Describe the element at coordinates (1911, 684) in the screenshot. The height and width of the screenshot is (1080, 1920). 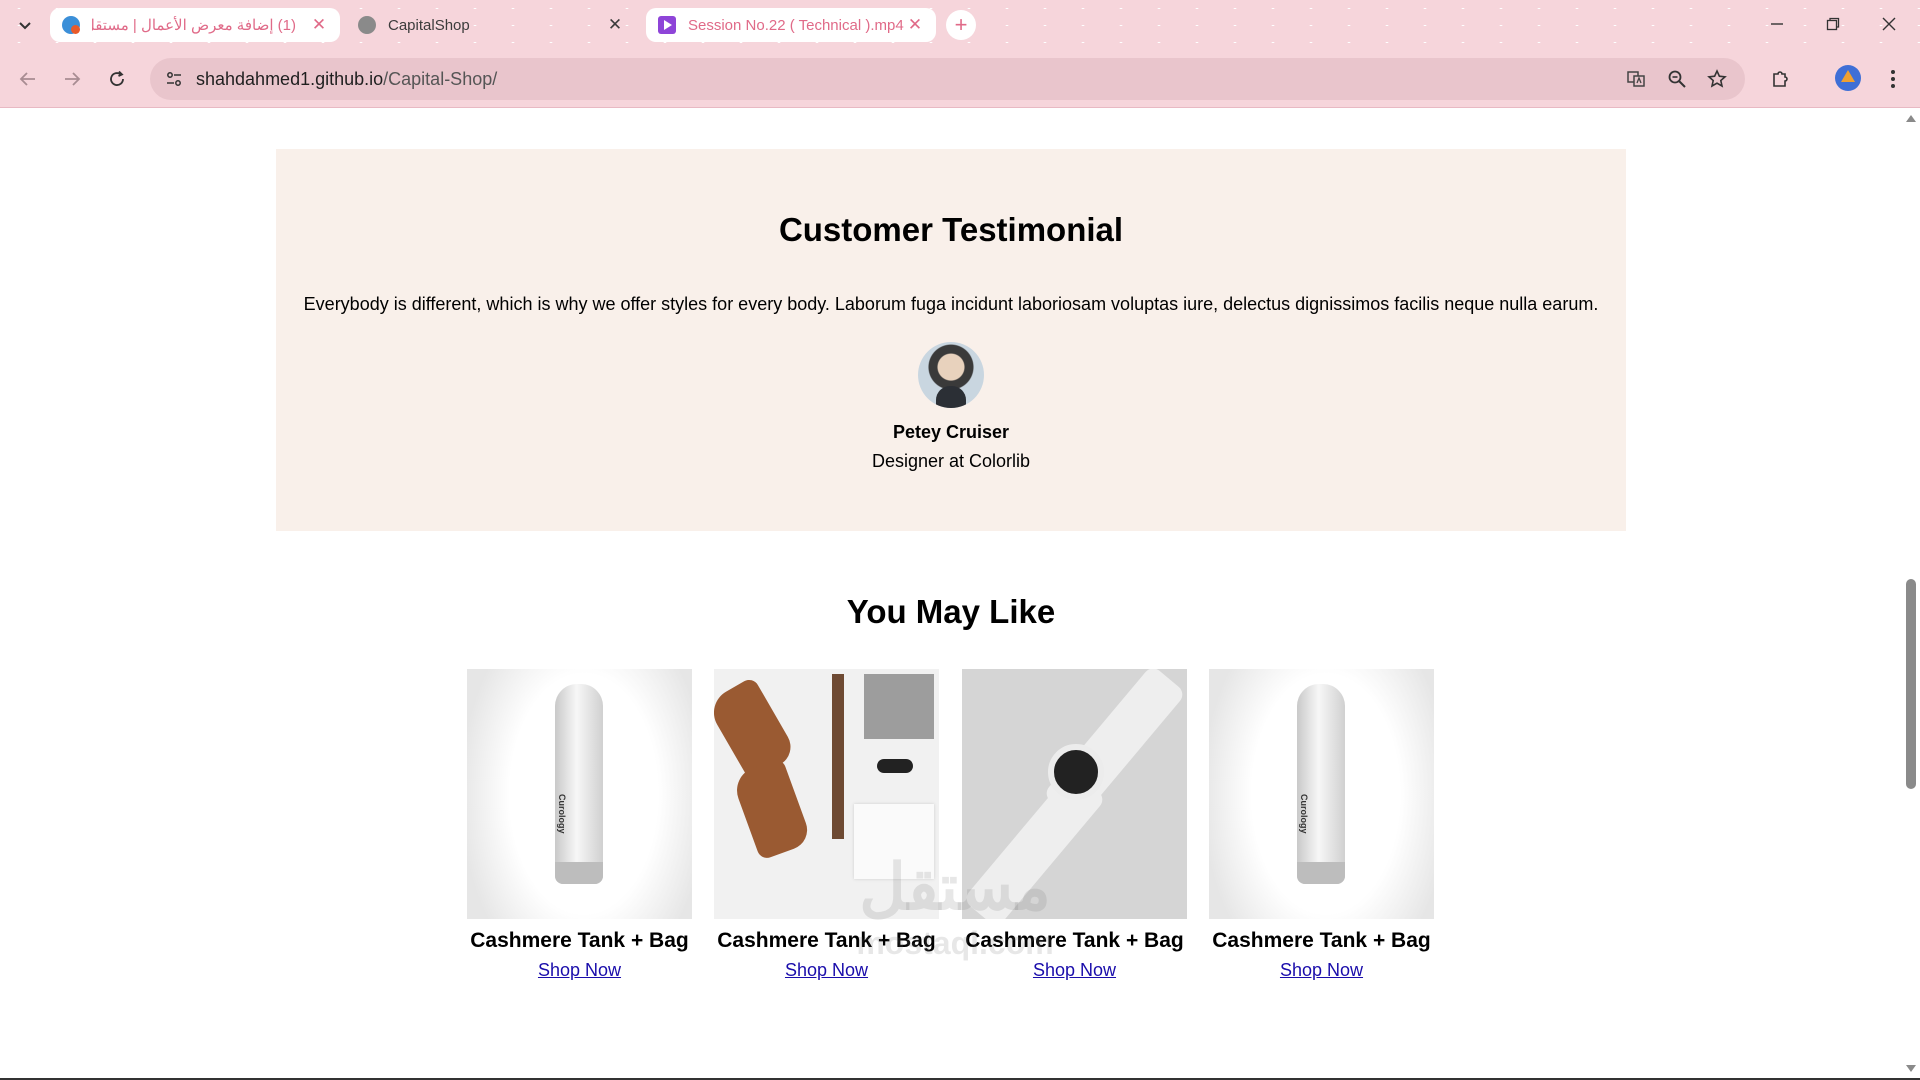
I see `scrollbar-thumb` at that location.